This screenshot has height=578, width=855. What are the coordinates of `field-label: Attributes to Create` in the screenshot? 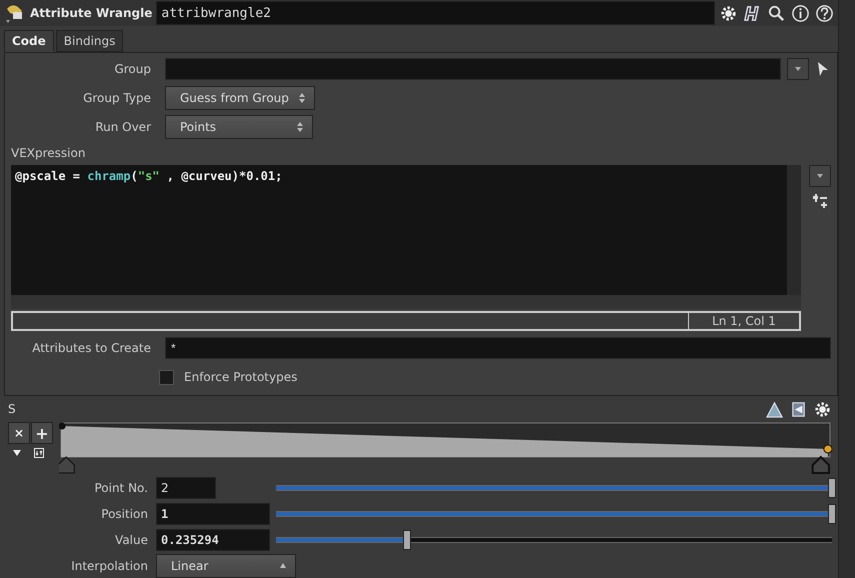 It's located at (91, 348).